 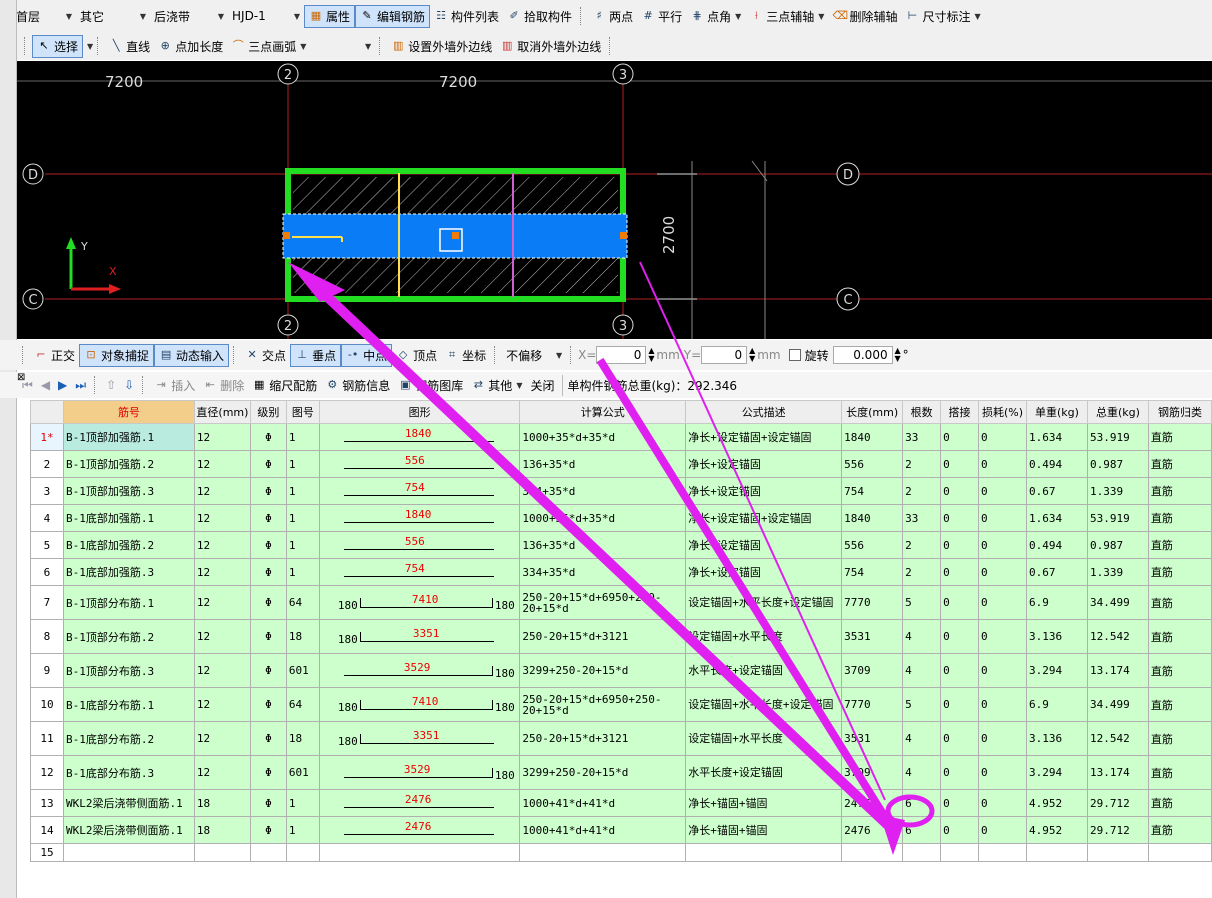 I want to click on delete-axis-button: ⌫ 删除辅轴, so click(x=864, y=16).